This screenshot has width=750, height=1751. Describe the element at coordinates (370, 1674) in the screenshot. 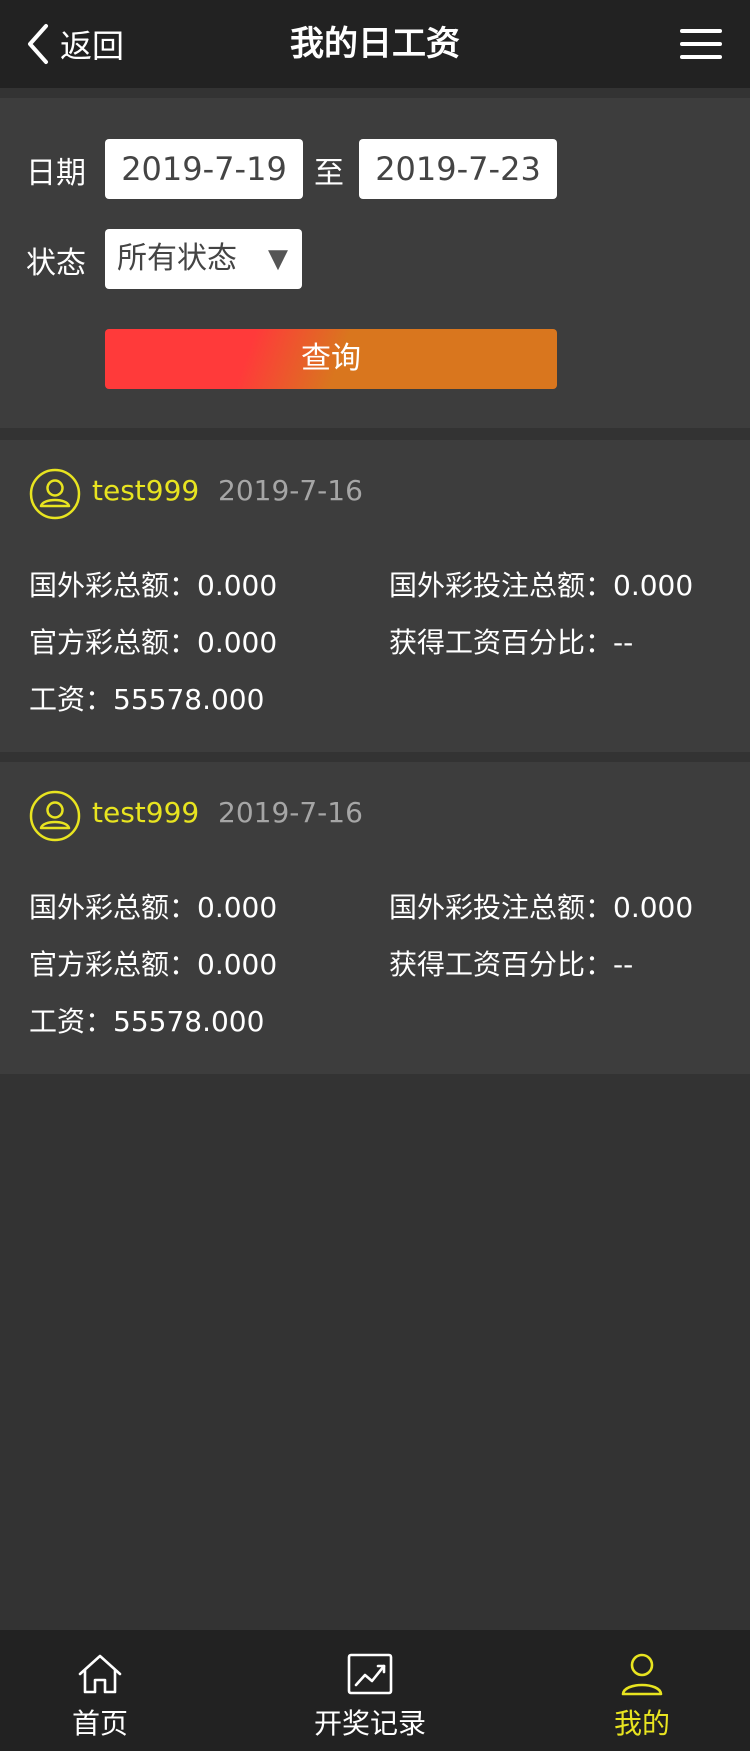

I see `trend-chart-icon` at that location.